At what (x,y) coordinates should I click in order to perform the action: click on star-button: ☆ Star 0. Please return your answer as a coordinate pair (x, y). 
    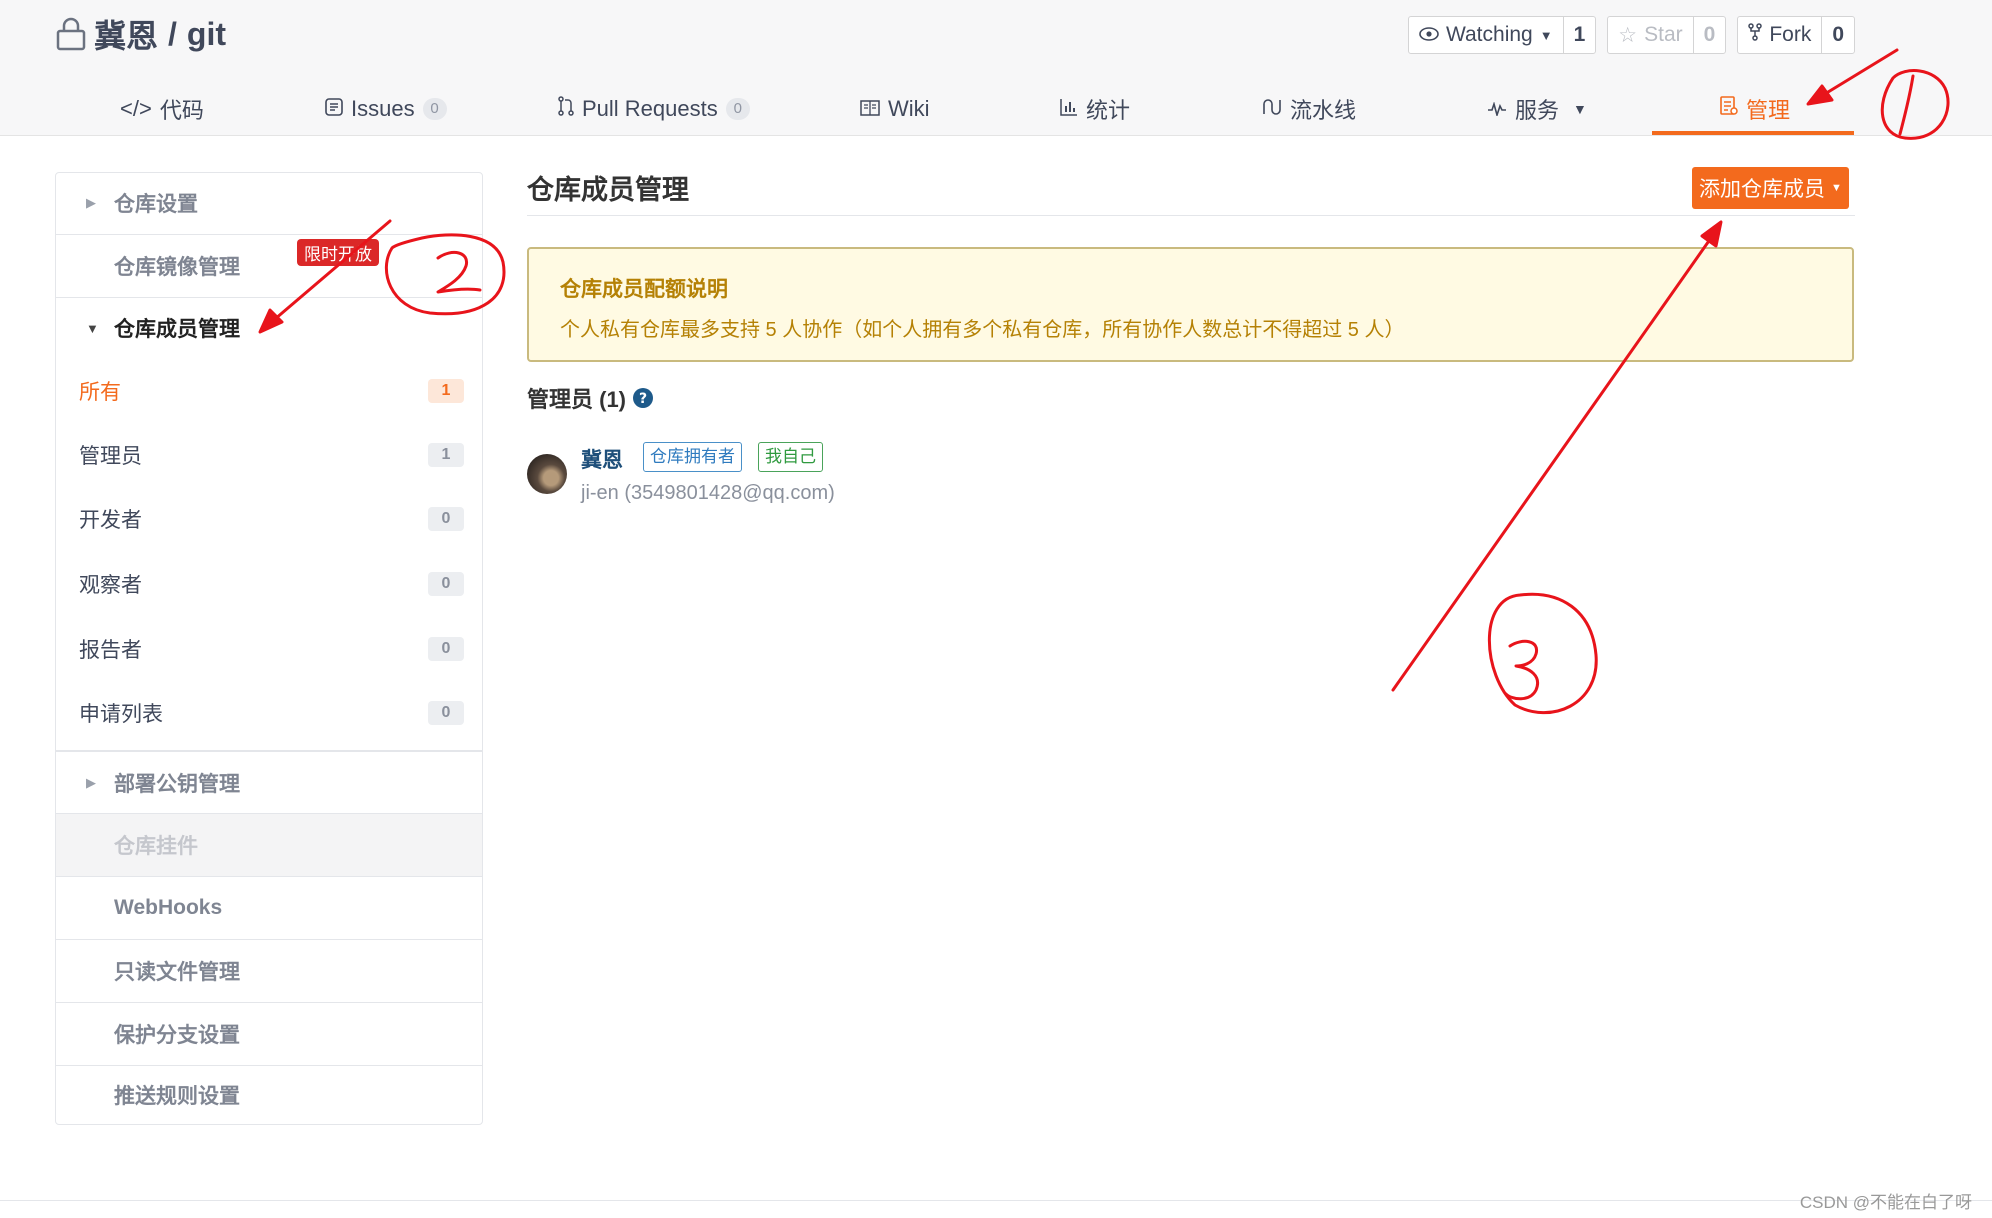
    Looking at the image, I should click on (1667, 35).